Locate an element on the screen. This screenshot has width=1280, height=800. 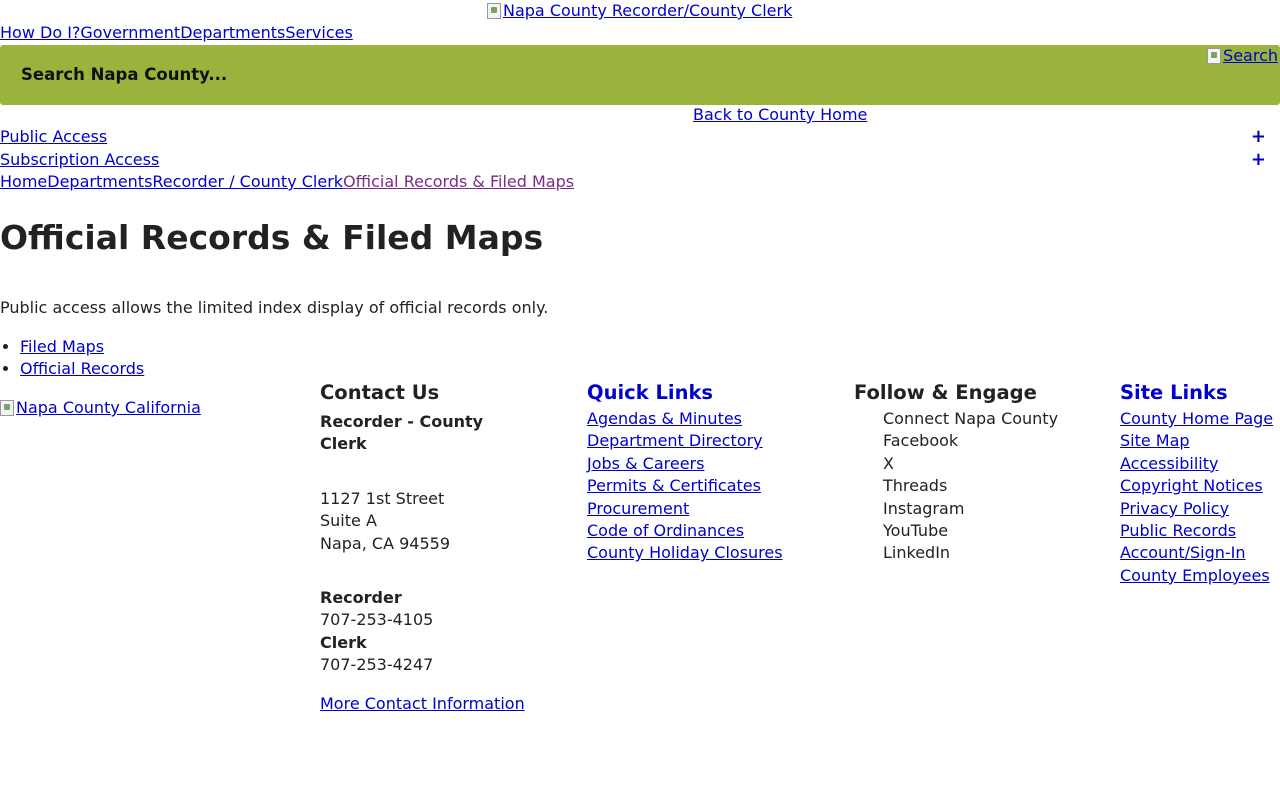
list-item: Filed Maps is located at coordinates (82, 347).